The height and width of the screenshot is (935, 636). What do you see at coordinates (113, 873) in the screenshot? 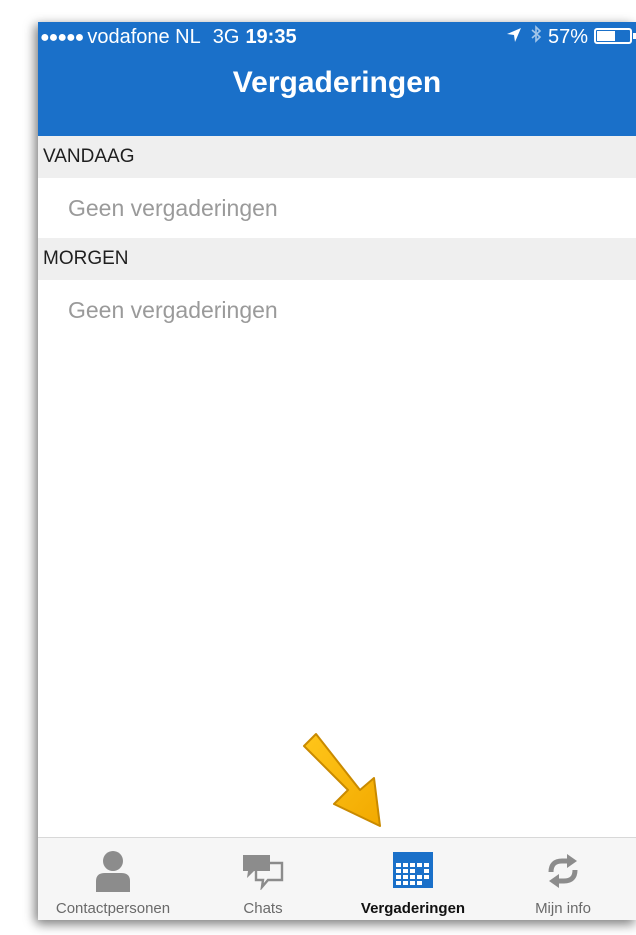
I see `person-icon` at bounding box center [113, 873].